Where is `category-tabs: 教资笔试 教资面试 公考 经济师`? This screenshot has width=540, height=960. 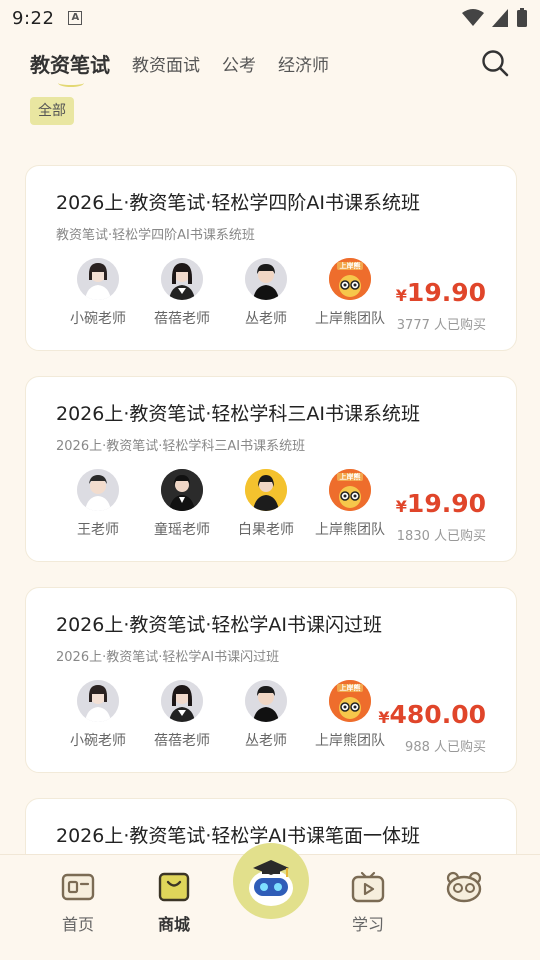 category-tabs: 教资笔试 教资面试 公考 经济师 is located at coordinates (270, 63).